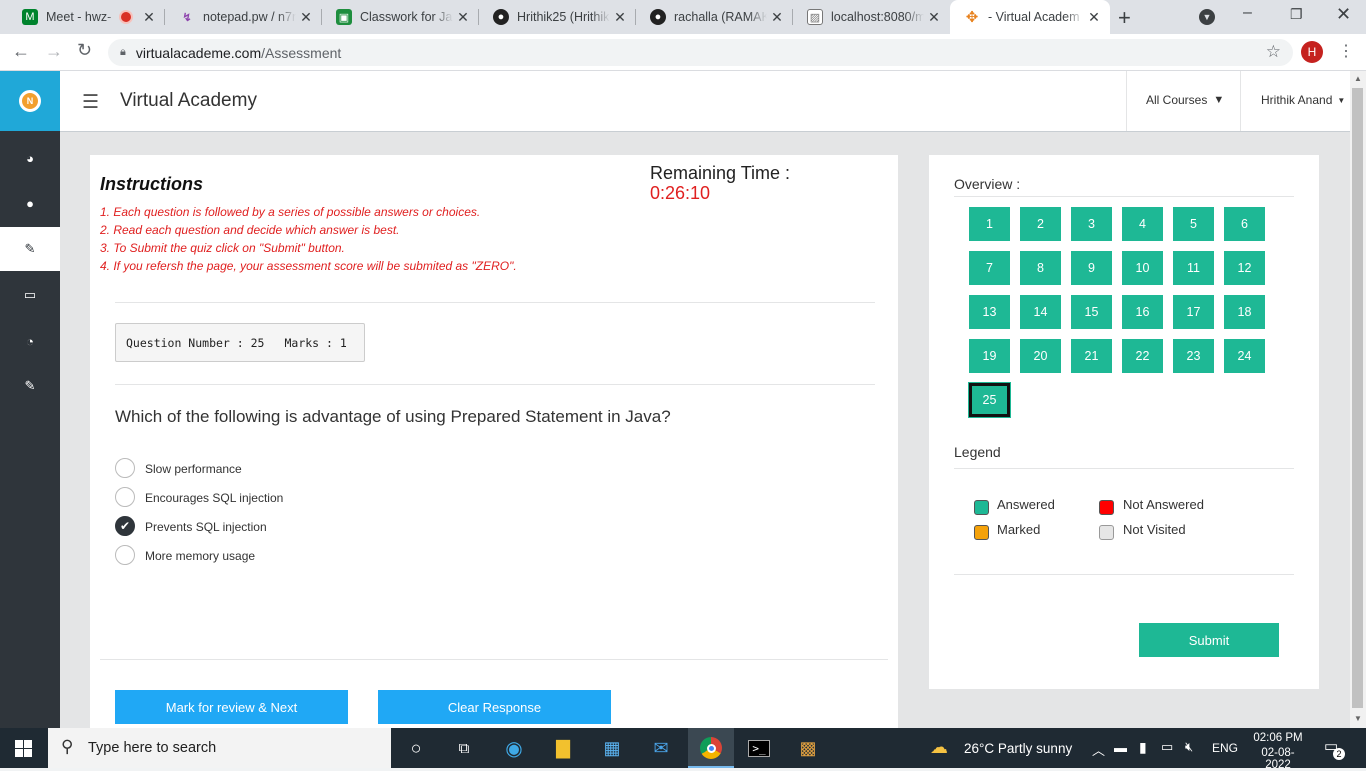  Describe the element at coordinates (23, 748) in the screenshot. I see `windows-start-icon` at that location.